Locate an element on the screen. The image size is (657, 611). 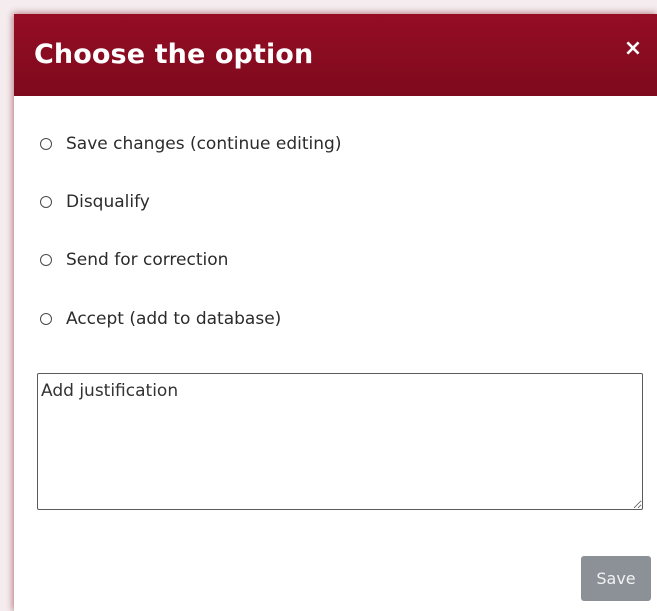
option-label: Disqualify is located at coordinates (108, 202).